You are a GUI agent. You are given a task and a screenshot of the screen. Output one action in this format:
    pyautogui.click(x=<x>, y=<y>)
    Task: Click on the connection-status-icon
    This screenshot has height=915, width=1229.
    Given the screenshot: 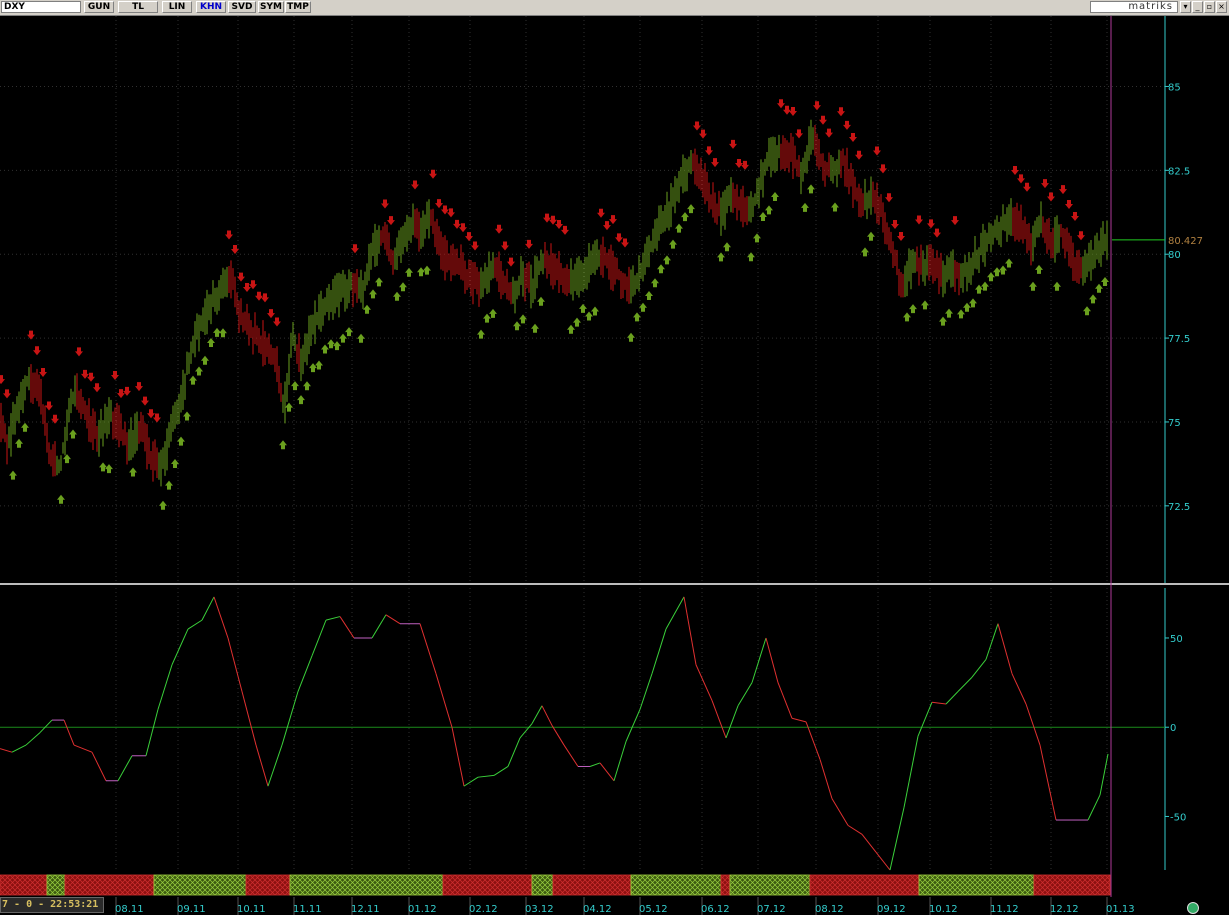 What is the action you would take?
    pyautogui.click(x=1193, y=908)
    